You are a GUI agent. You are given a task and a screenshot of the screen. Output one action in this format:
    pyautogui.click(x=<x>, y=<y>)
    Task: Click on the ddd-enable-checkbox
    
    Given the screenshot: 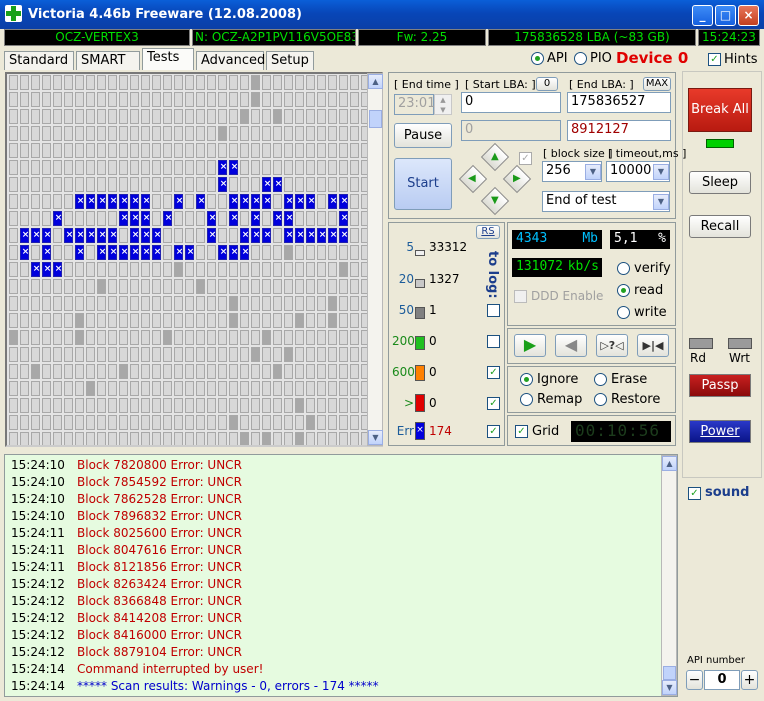 What is the action you would take?
    pyautogui.click(x=520, y=296)
    